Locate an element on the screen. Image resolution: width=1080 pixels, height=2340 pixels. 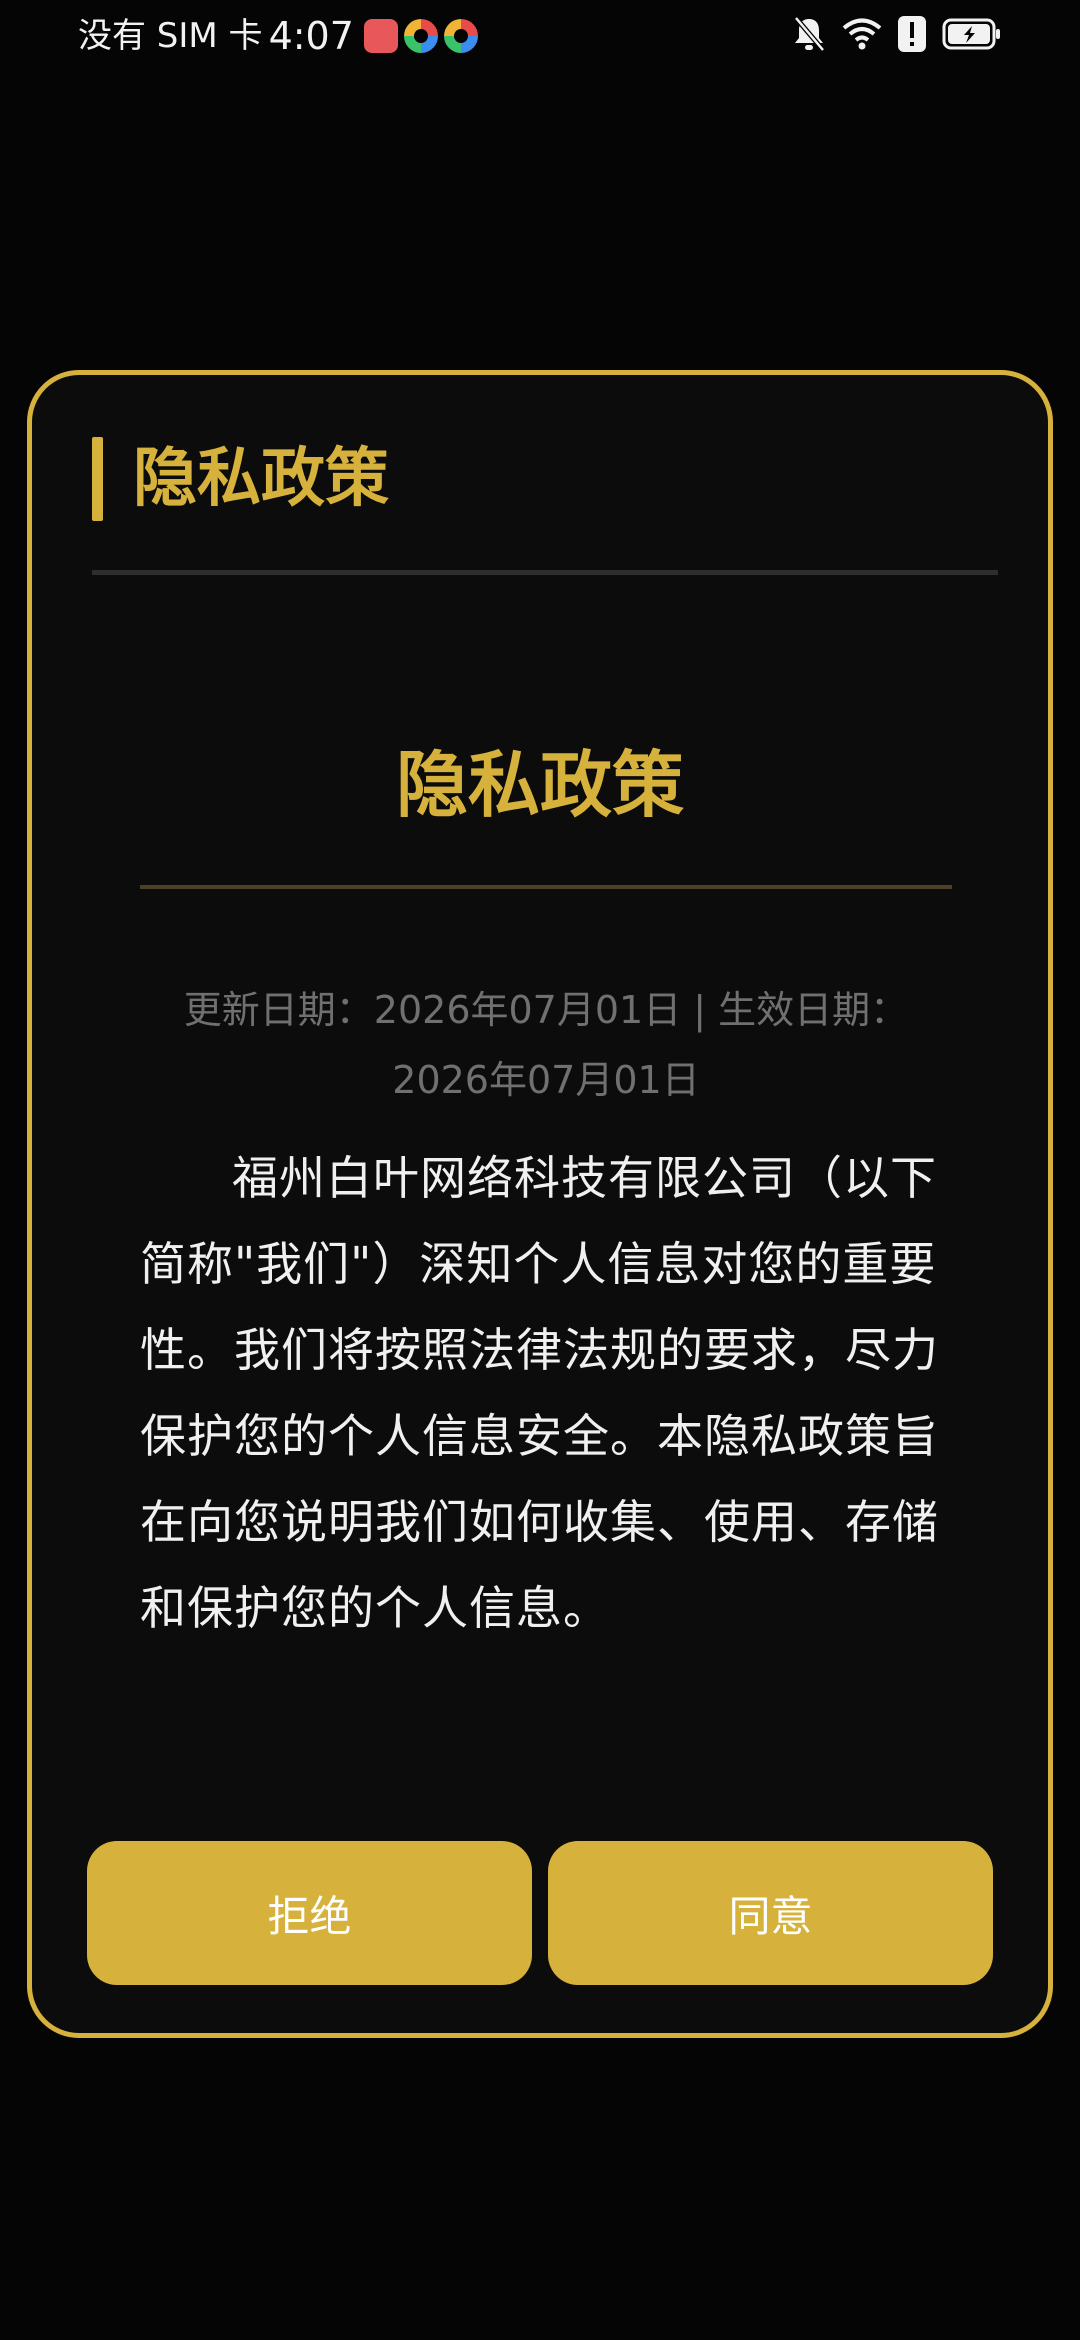
alert-icon is located at coordinates (912, 34).